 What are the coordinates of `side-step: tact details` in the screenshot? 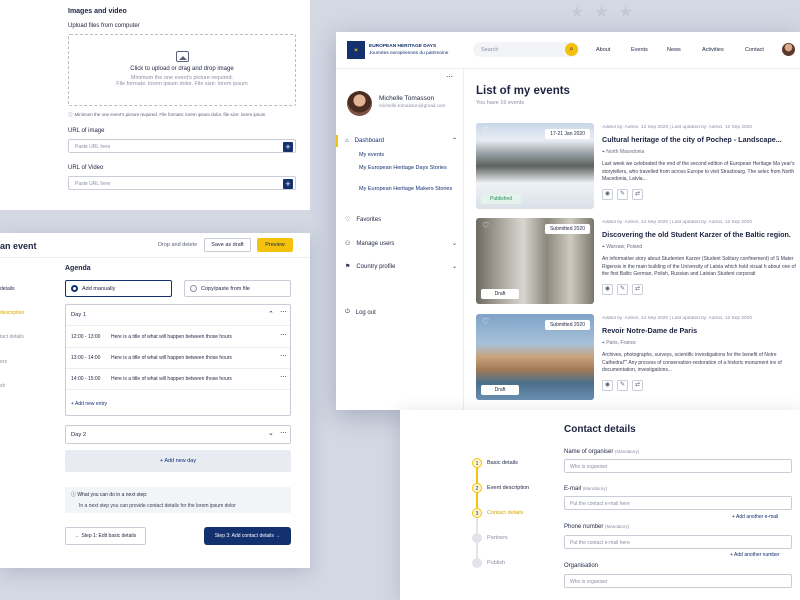 It's located at (12, 337).